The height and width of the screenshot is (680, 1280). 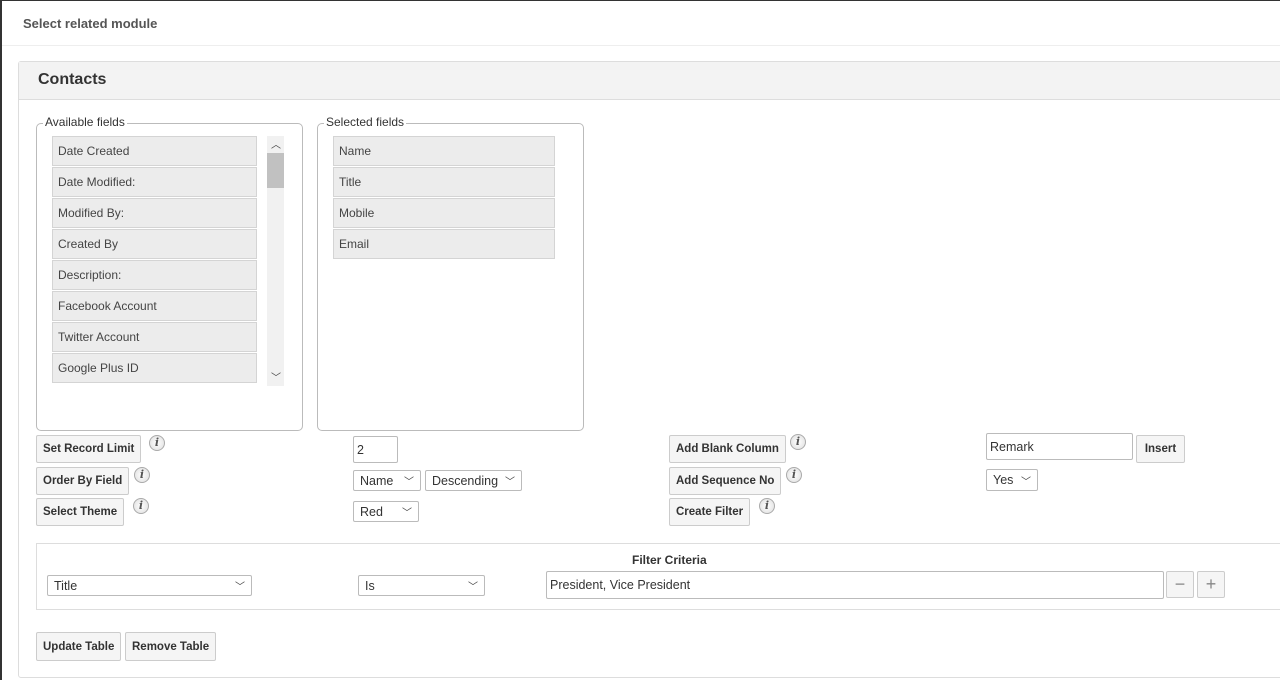 I want to click on scroll-down-icon: ﹀, so click(x=276, y=376).